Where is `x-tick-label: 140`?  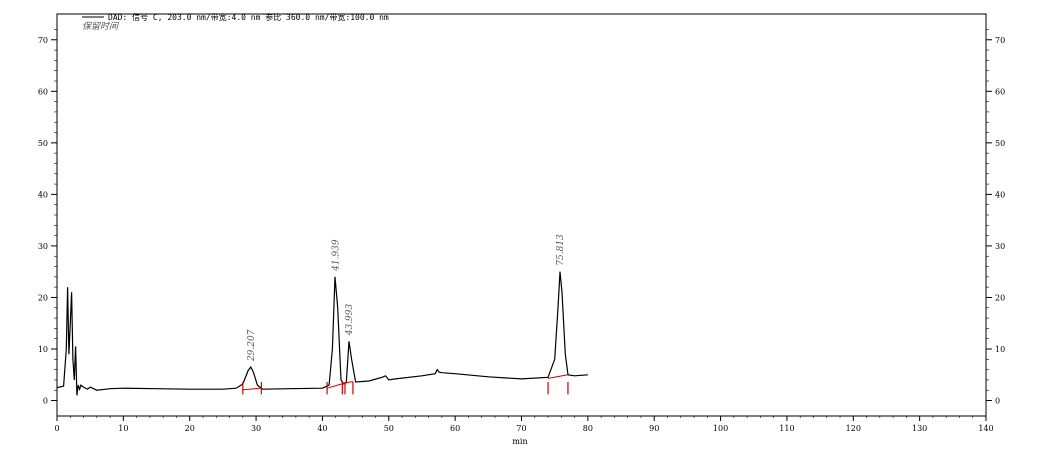
x-tick-label: 140 is located at coordinates (985, 428).